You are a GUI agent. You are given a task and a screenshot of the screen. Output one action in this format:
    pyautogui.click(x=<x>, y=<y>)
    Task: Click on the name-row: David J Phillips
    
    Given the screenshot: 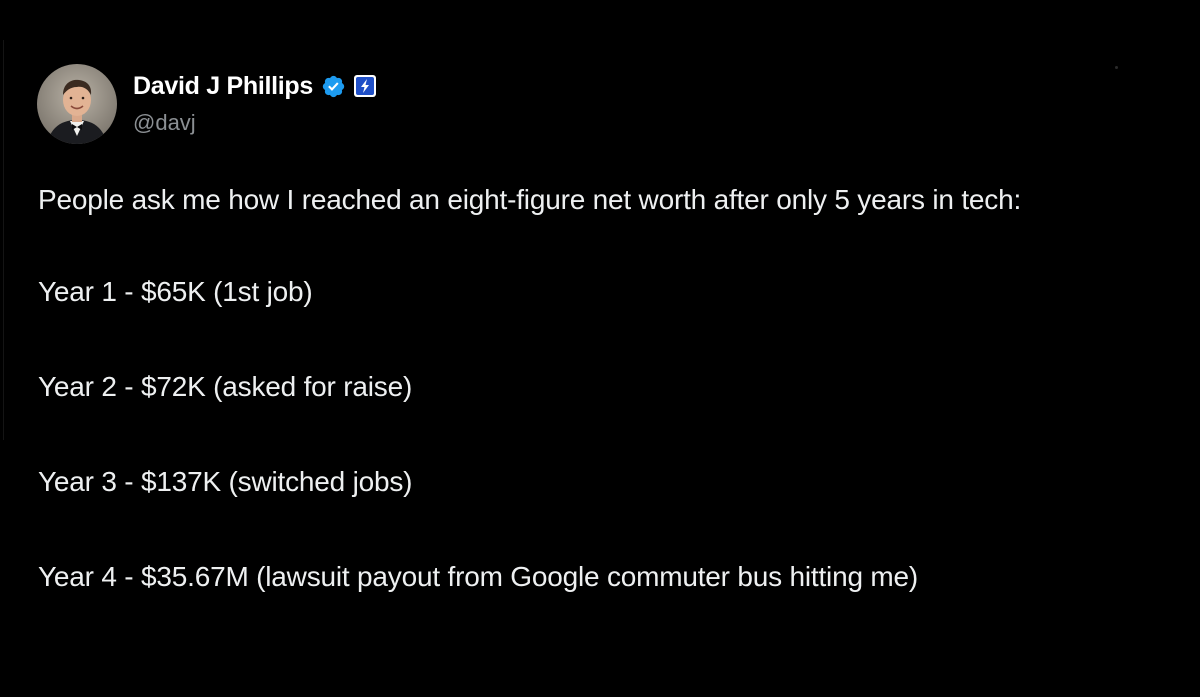 What is the action you would take?
    pyautogui.click(x=255, y=86)
    